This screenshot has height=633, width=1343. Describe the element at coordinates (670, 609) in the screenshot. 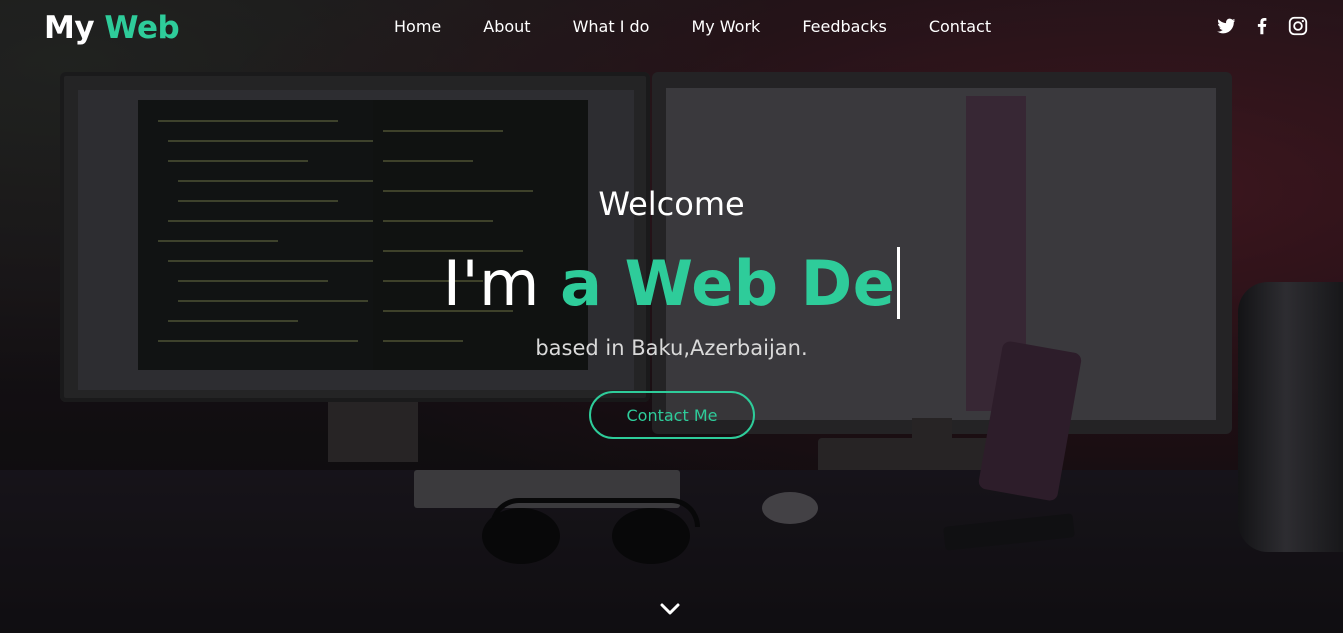

I see `chevron-down-icon` at that location.